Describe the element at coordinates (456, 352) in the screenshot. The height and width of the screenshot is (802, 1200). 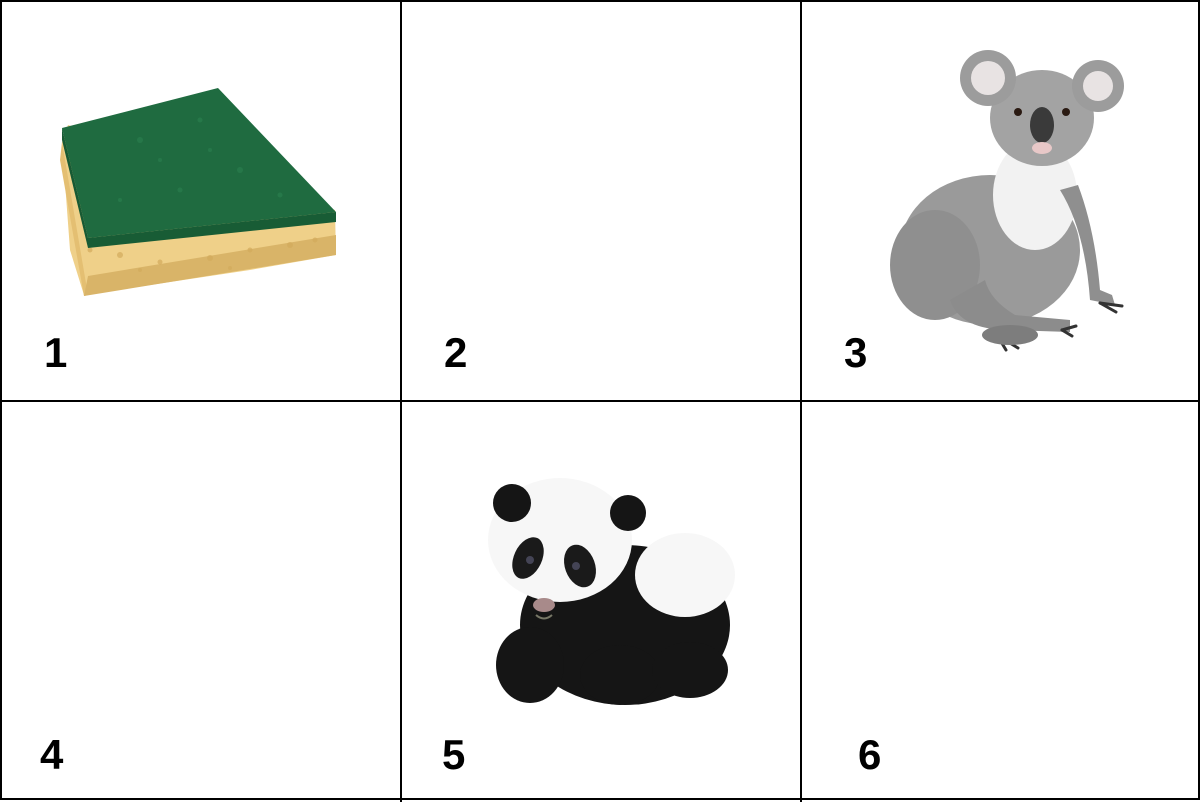
I see `cell-number: 2` at that location.